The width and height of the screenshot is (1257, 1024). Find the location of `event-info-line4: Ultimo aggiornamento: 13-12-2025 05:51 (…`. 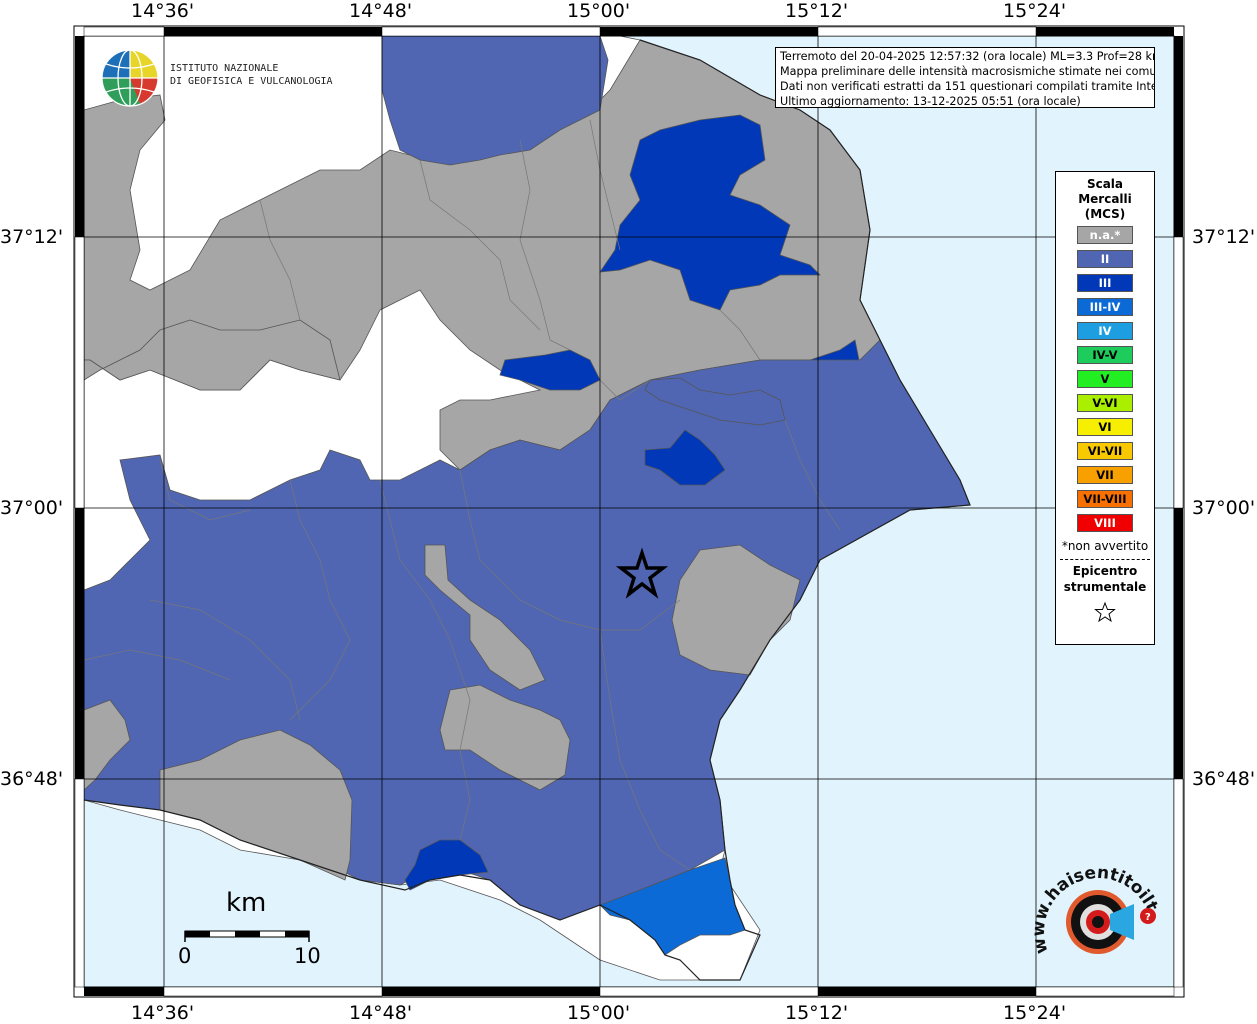

event-info-line4: Ultimo aggiornamento: 13-12-2025 05:51 (… is located at coordinates (930, 101).